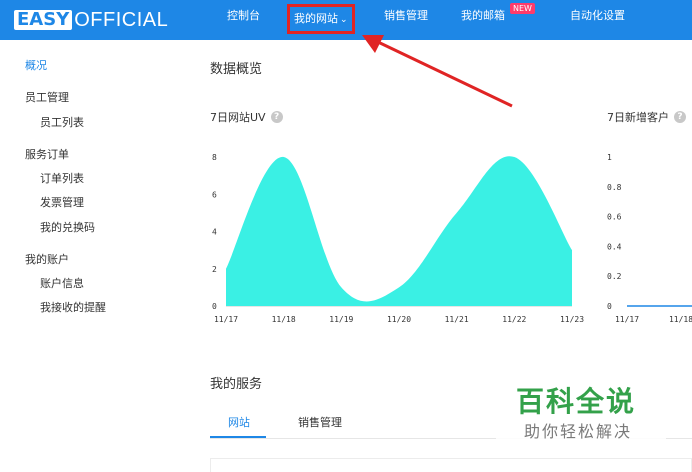 This screenshot has height=472, width=692. What do you see at coordinates (578, 431) in the screenshot?
I see `watermark-tagline: 助你轻松解决` at bounding box center [578, 431].